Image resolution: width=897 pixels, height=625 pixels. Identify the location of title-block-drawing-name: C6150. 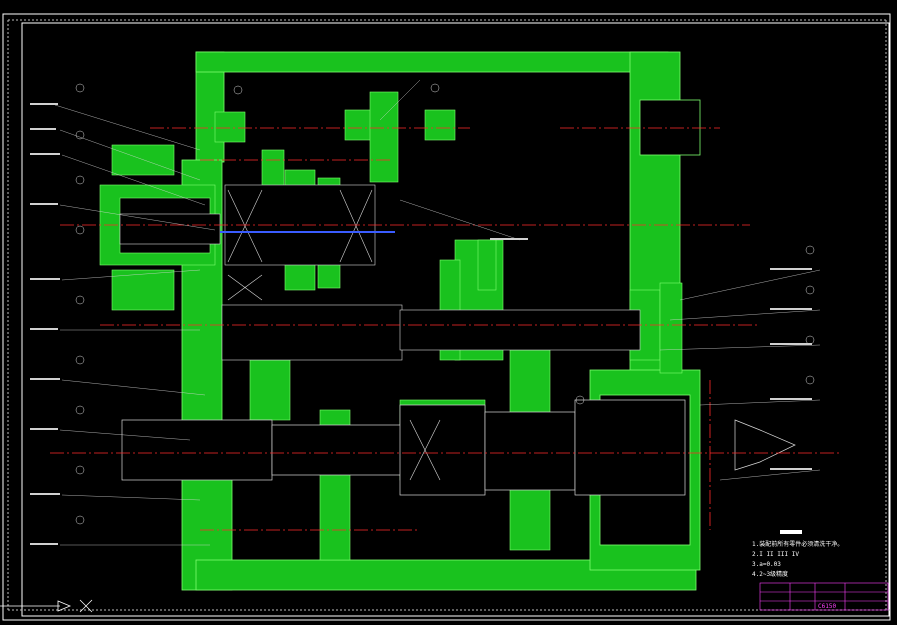
(827, 606).